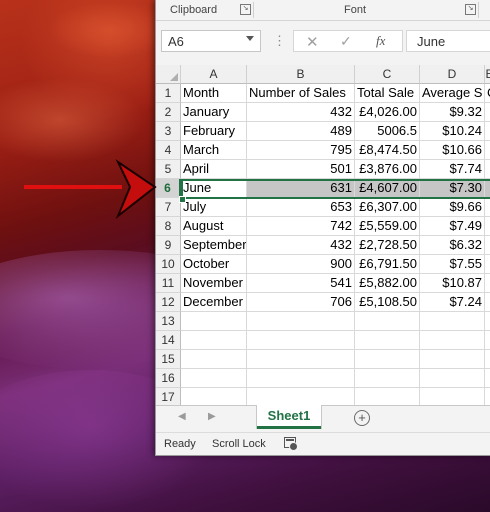 The image size is (490, 512). What do you see at coordinates (301, 150) in the screenshot?
I see `cell-b: 795` at bounding box center [301, 150].